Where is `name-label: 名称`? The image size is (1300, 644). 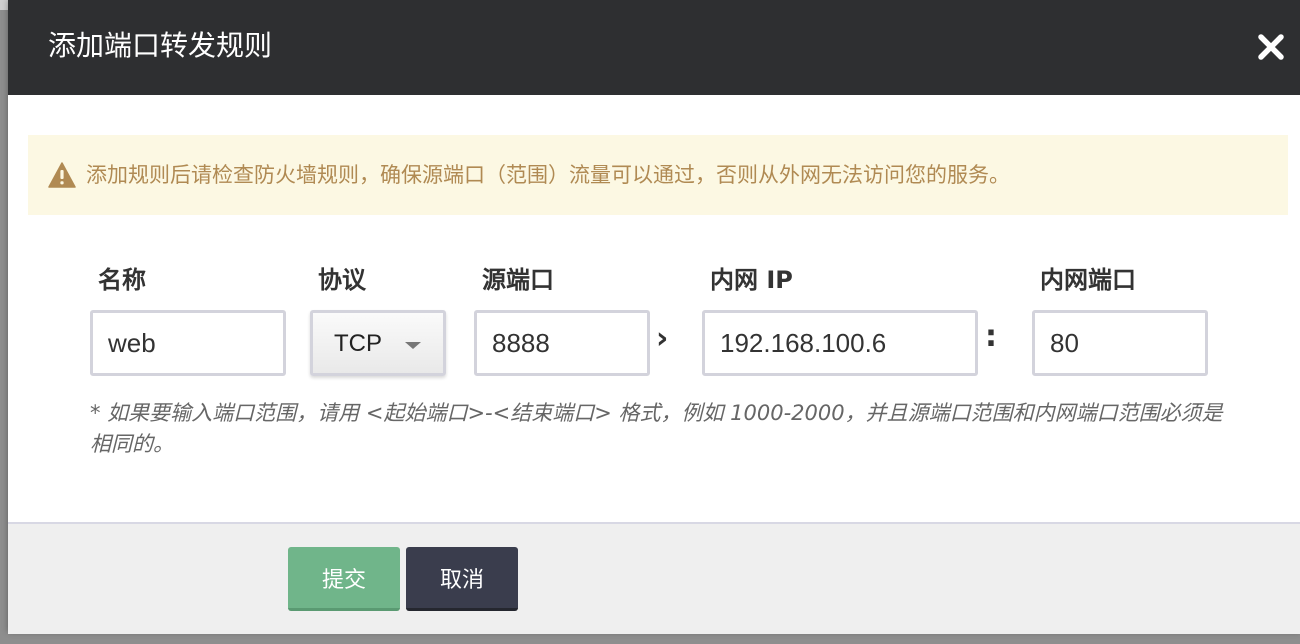
name-label: 名称 is located at coordinates (122, 280).